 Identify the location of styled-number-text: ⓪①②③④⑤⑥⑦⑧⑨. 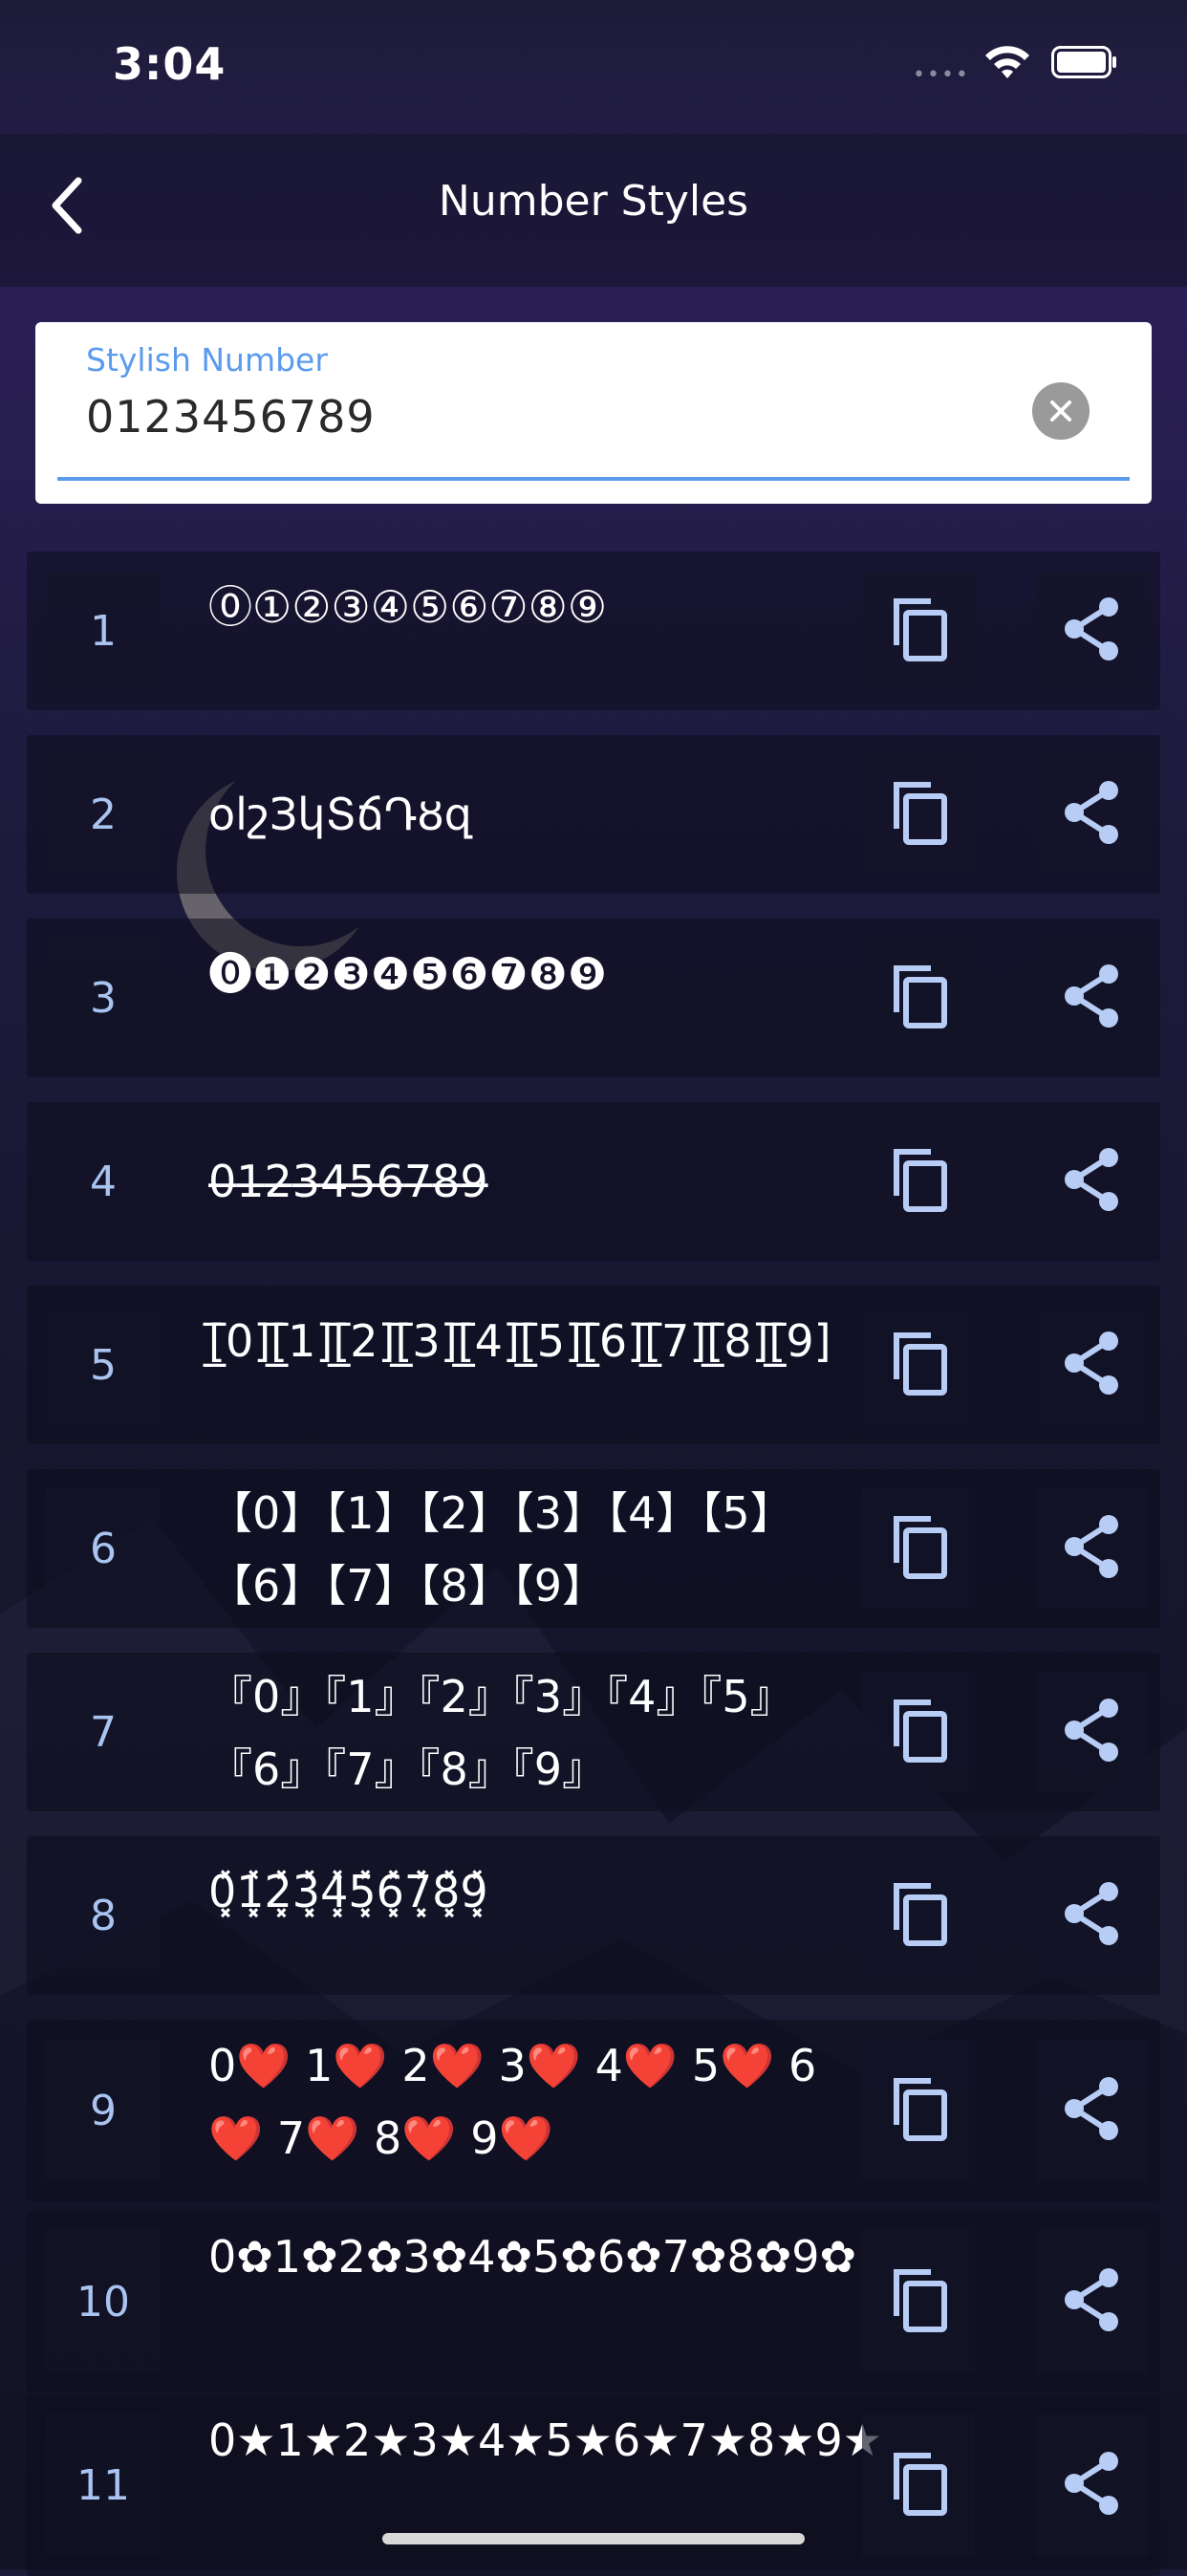
(408, 607).